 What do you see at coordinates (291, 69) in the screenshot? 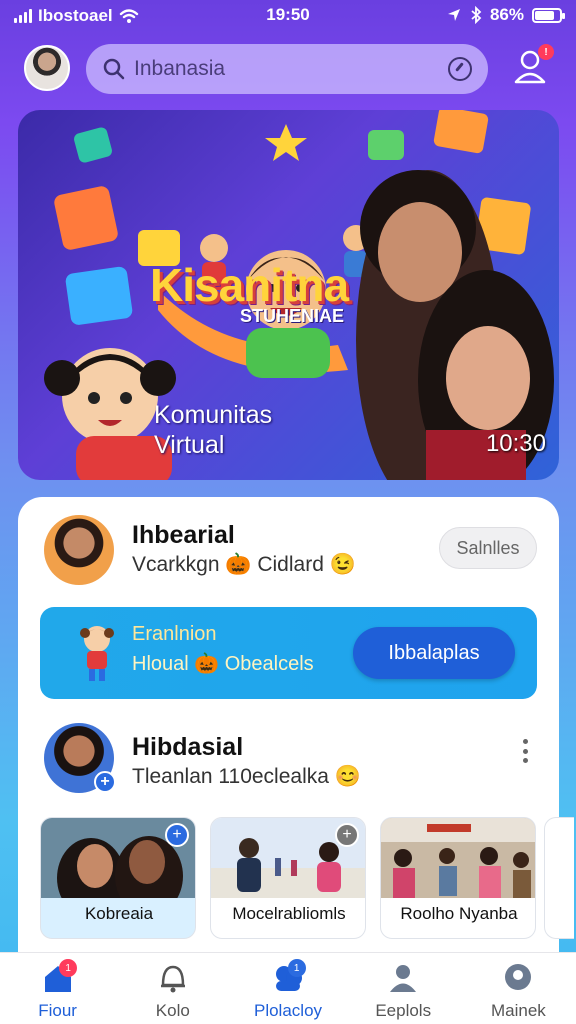
I see `search-input` at bounding box center [291, 69].